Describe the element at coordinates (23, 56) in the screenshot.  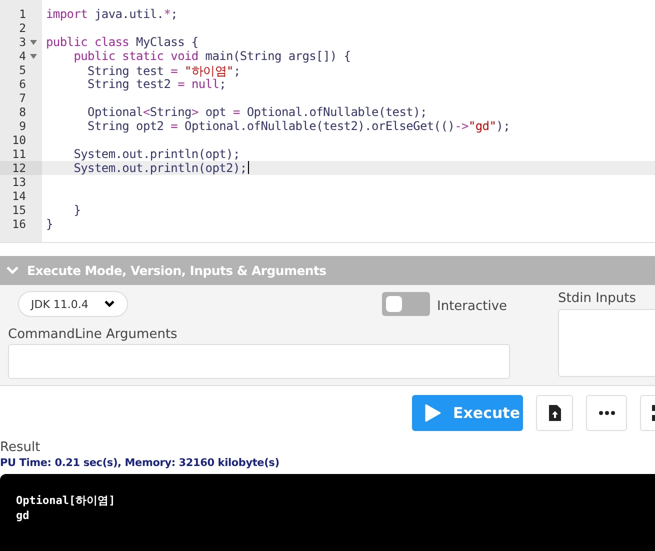
I see `line-number: 4` at that location.